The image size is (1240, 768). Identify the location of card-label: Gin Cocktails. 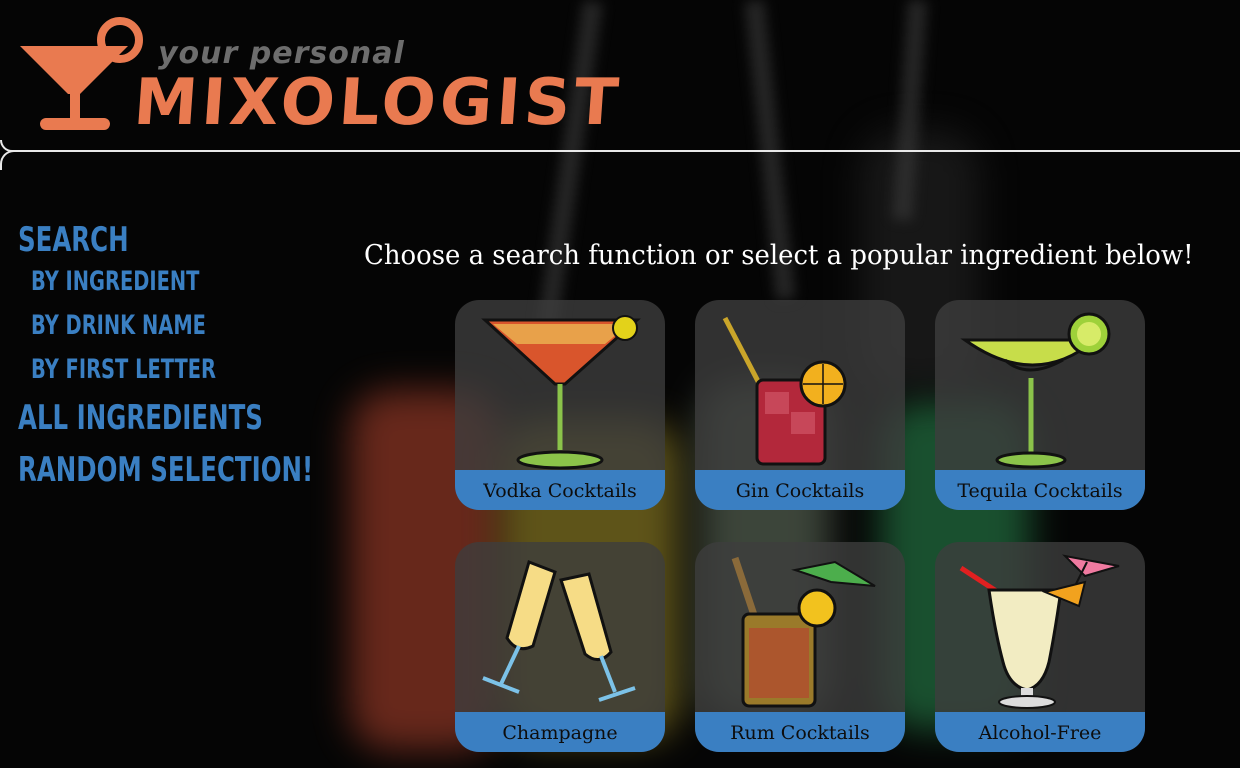
(800, 490).